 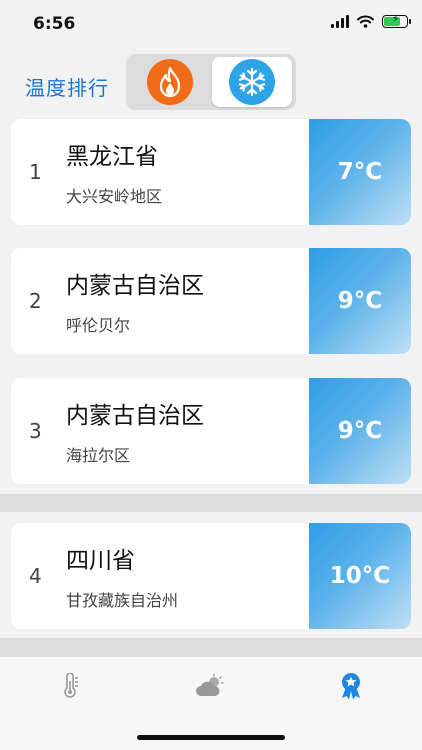 What do you see at coordinates (340, 21) in the screenshot?
I see `signal-icon` at bounding box center [340, 21].